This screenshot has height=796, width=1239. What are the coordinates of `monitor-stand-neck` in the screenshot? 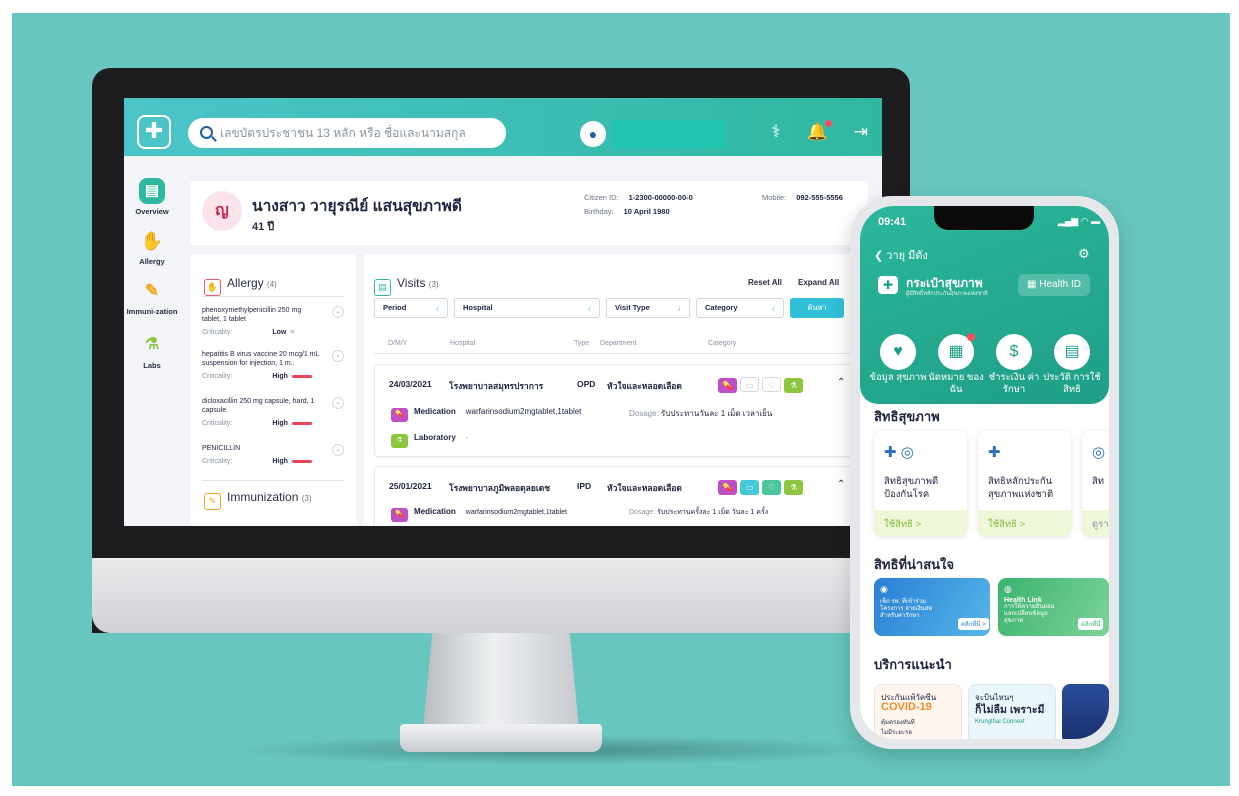 It's located at (501, 681).